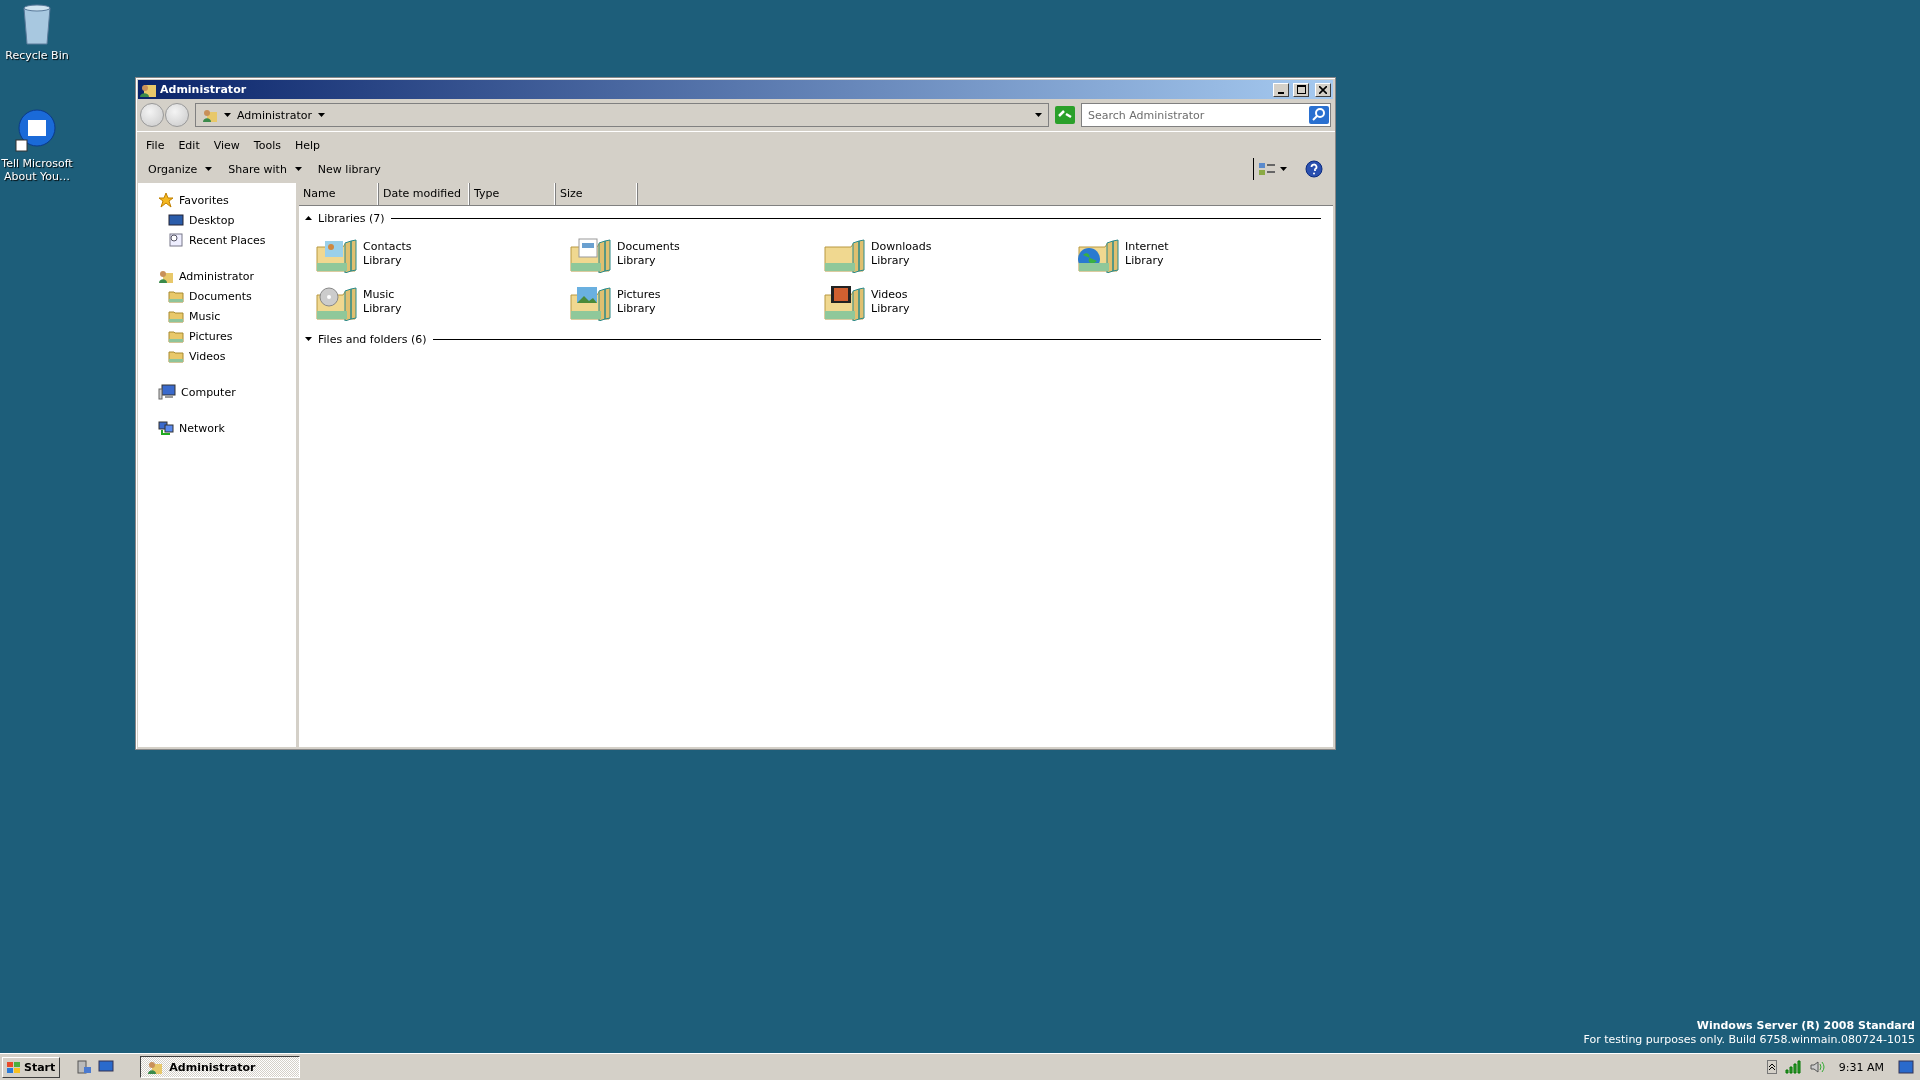 This screenshot has height=1080, width=1920. I want to click on windows-flag-icon, so click(14, 1067).